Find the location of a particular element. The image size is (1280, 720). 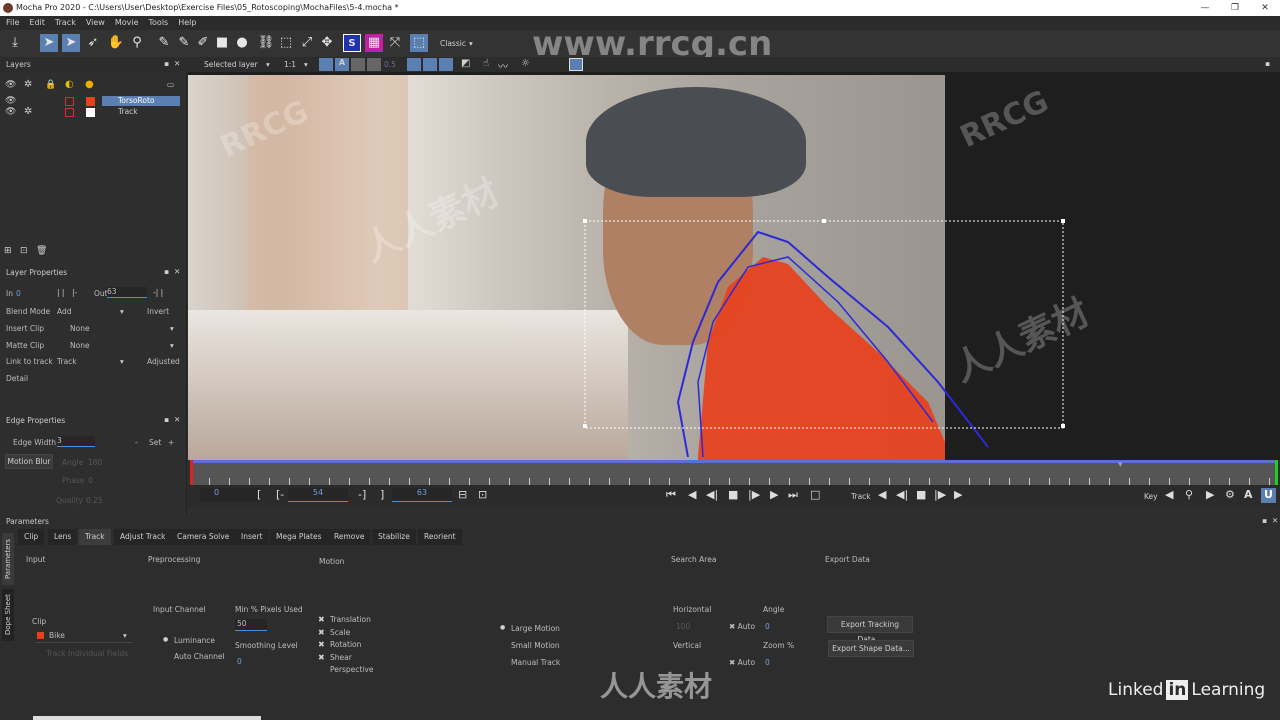

fit-frame-icon: ⬚ is located at coordinates (419, 43).